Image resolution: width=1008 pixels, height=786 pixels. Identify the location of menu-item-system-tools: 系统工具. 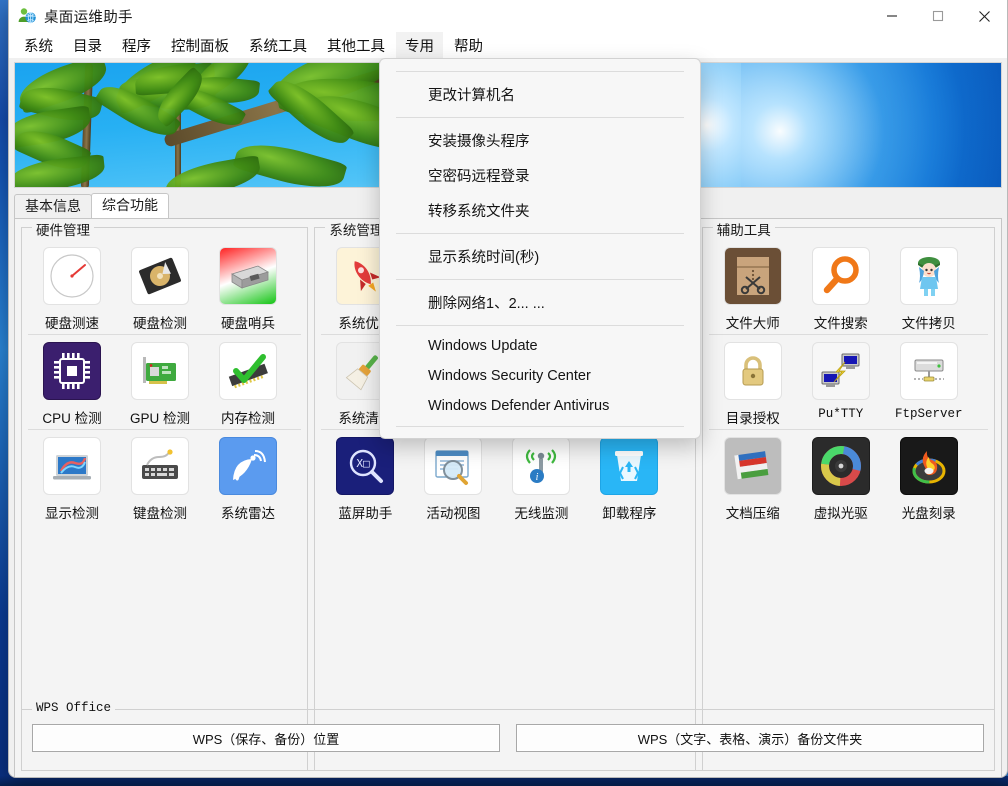
(278, 45).